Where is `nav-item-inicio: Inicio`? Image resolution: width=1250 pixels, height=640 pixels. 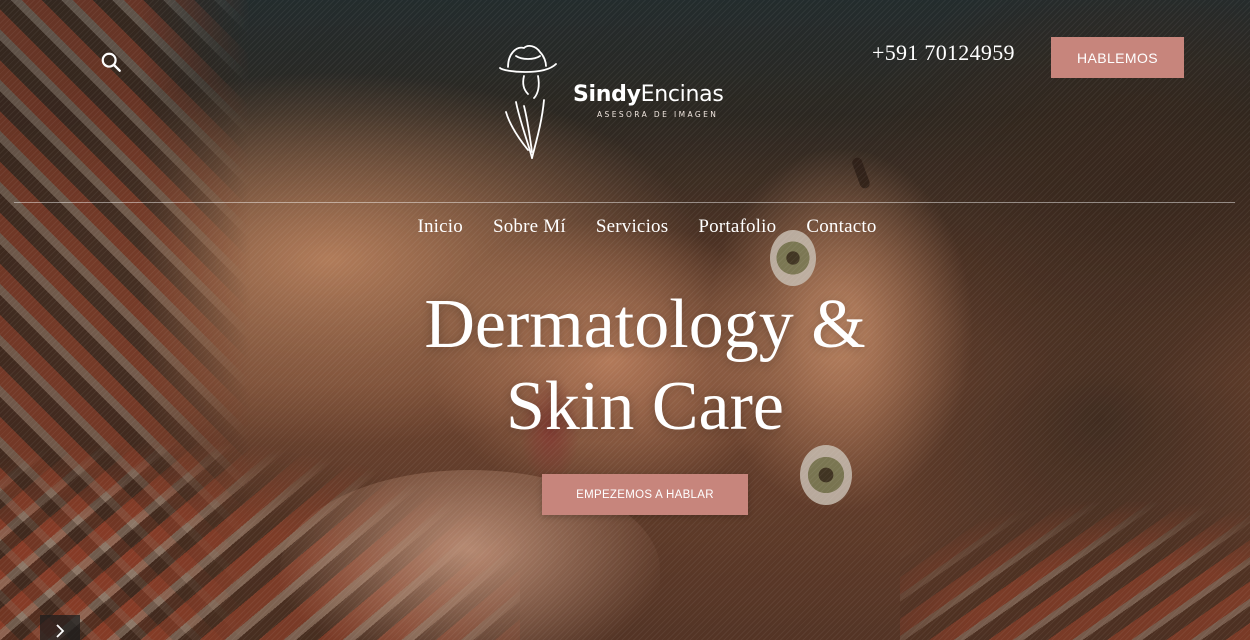 nav-item-inicio: Inicio is located at coordinates (440, 227).